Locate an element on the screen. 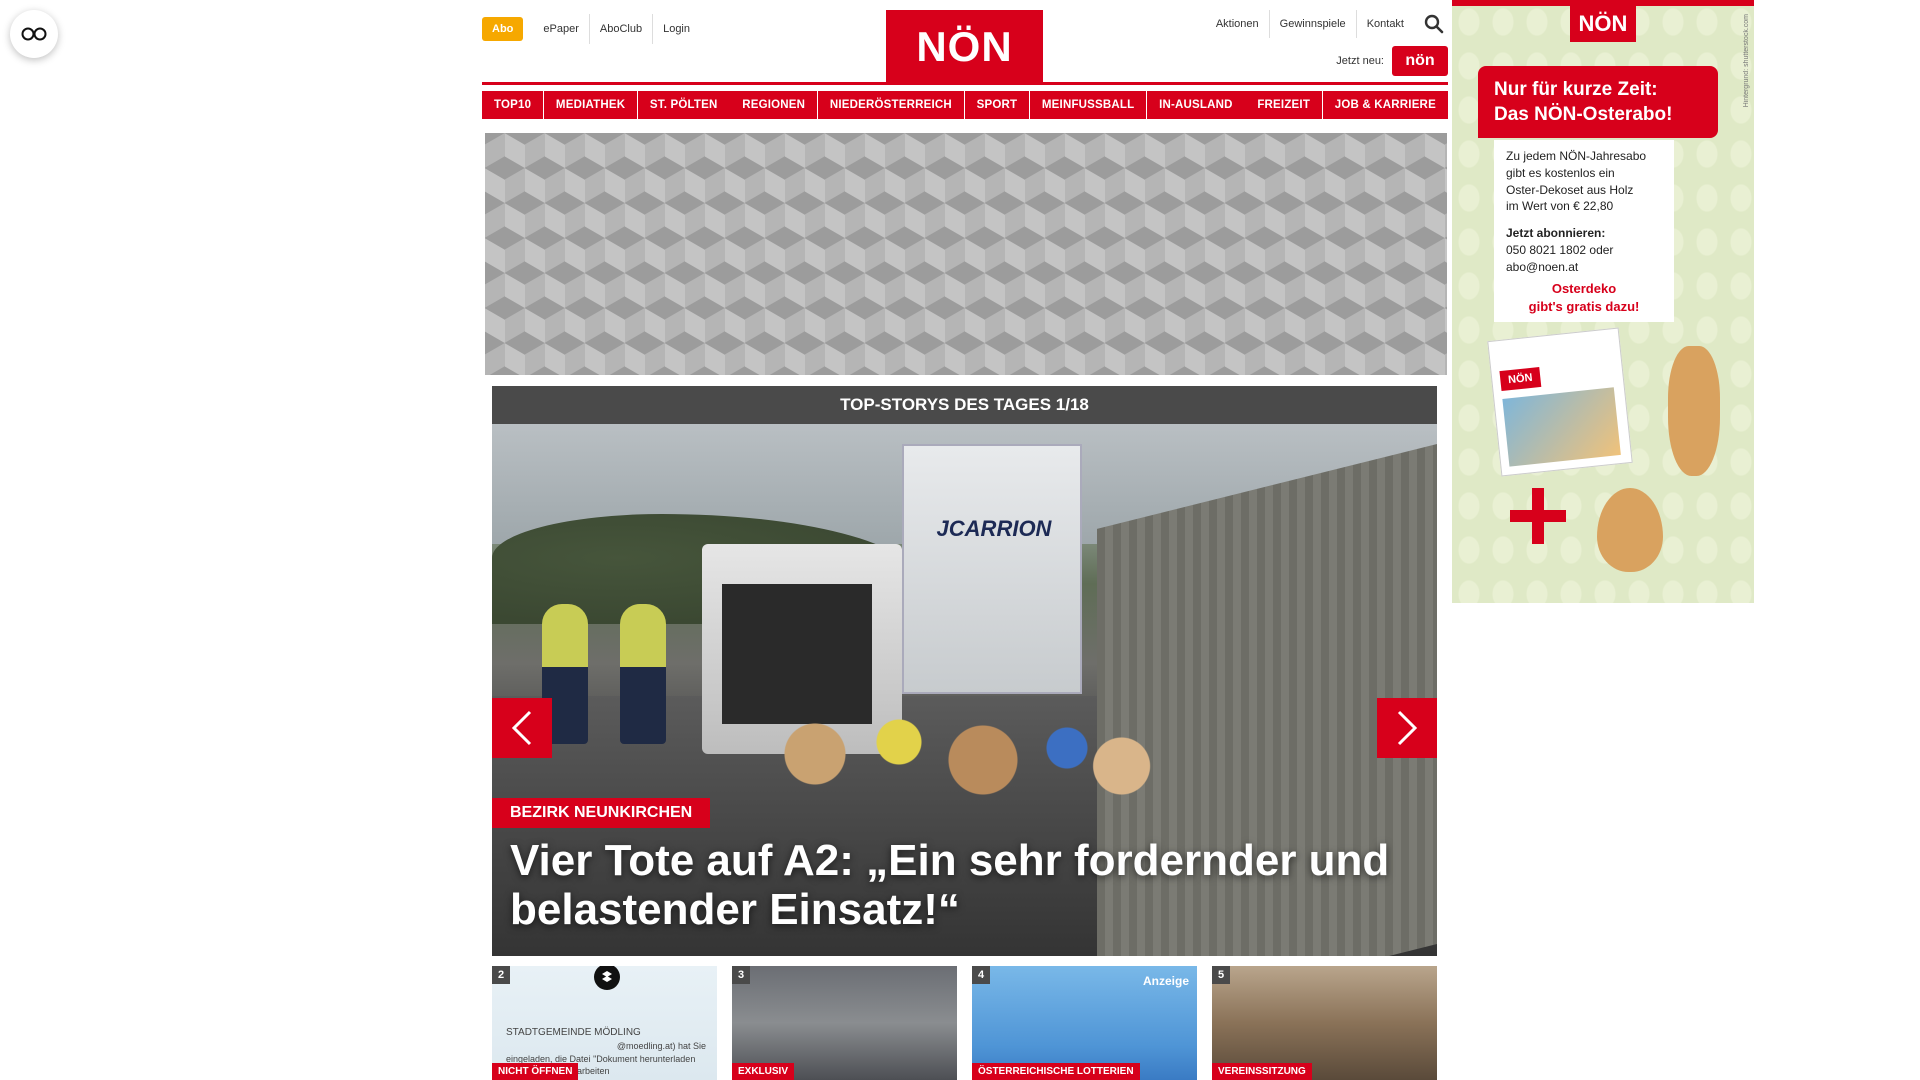 The image size is (1920, 1080). wooden-bunny-image is located at coordinates (1694, 411).